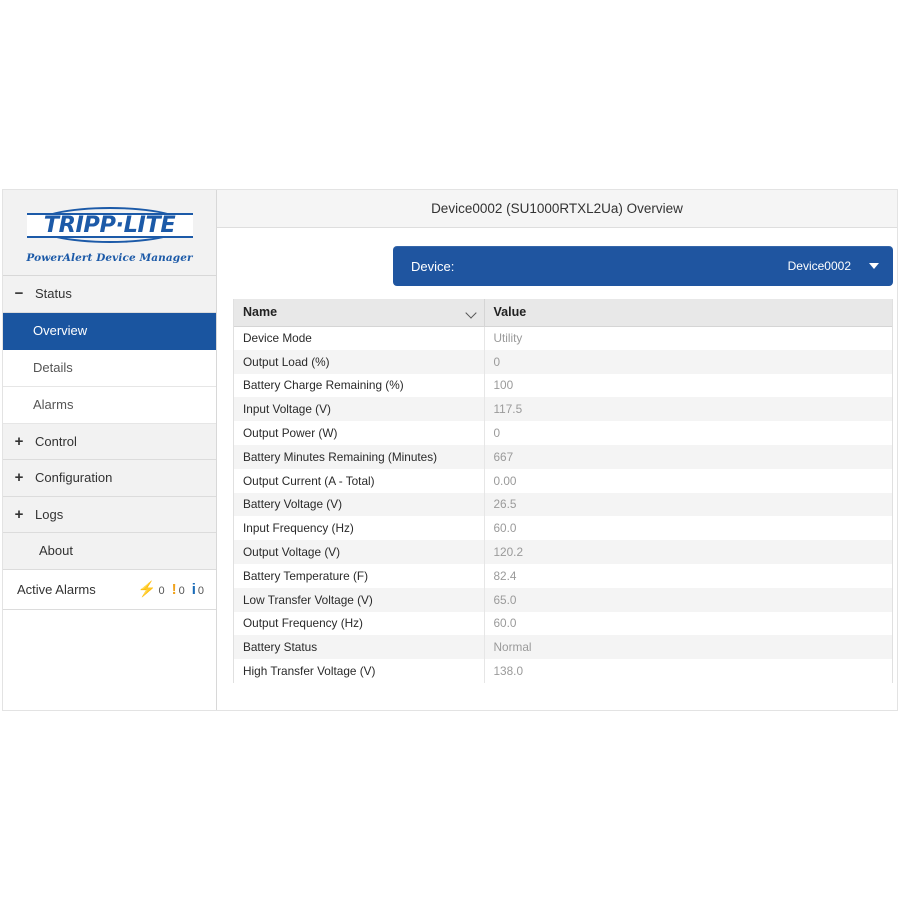 This screenshot has height=900, width=900. Describe the element at coordinates (563, 575) in the screenshot. I see `table-row: Battery Temperature (F) 82.4` at that location.